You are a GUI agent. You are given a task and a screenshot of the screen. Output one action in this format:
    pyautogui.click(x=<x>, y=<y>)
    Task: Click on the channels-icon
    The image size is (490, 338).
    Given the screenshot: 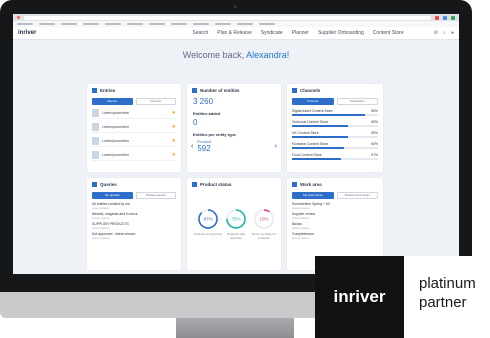 What is the action you would take?
    pyautogui.click(x=294, y=90)
    